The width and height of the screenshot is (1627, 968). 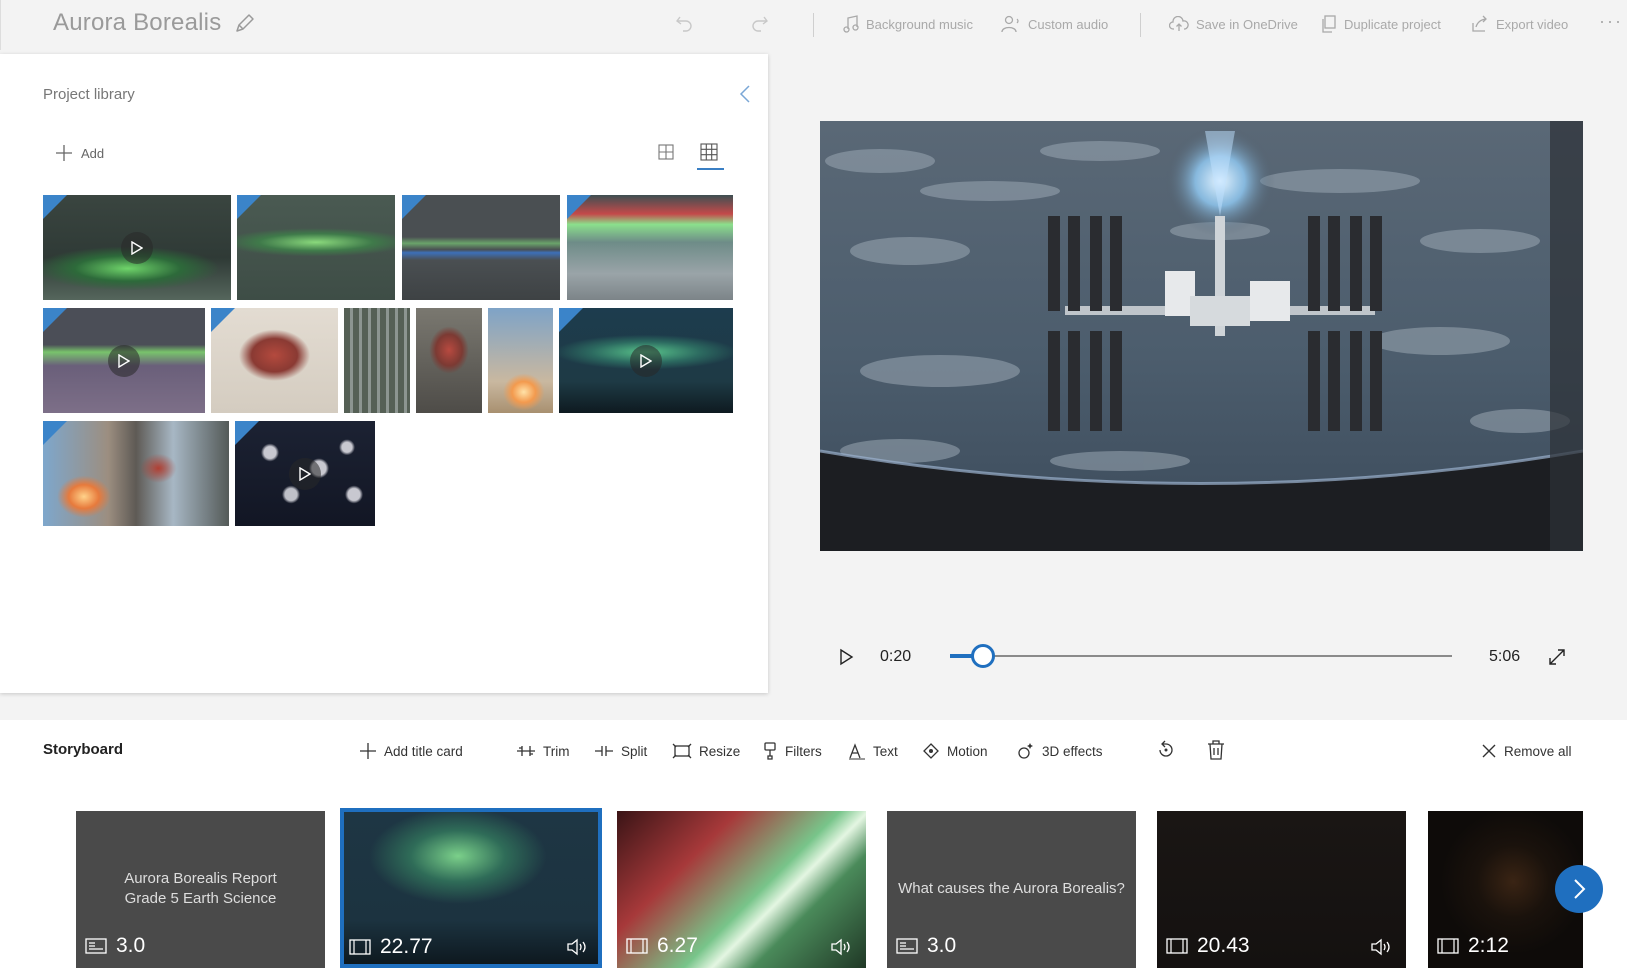 I want to click on person-audio-icon, so click(x=1010, y=24).